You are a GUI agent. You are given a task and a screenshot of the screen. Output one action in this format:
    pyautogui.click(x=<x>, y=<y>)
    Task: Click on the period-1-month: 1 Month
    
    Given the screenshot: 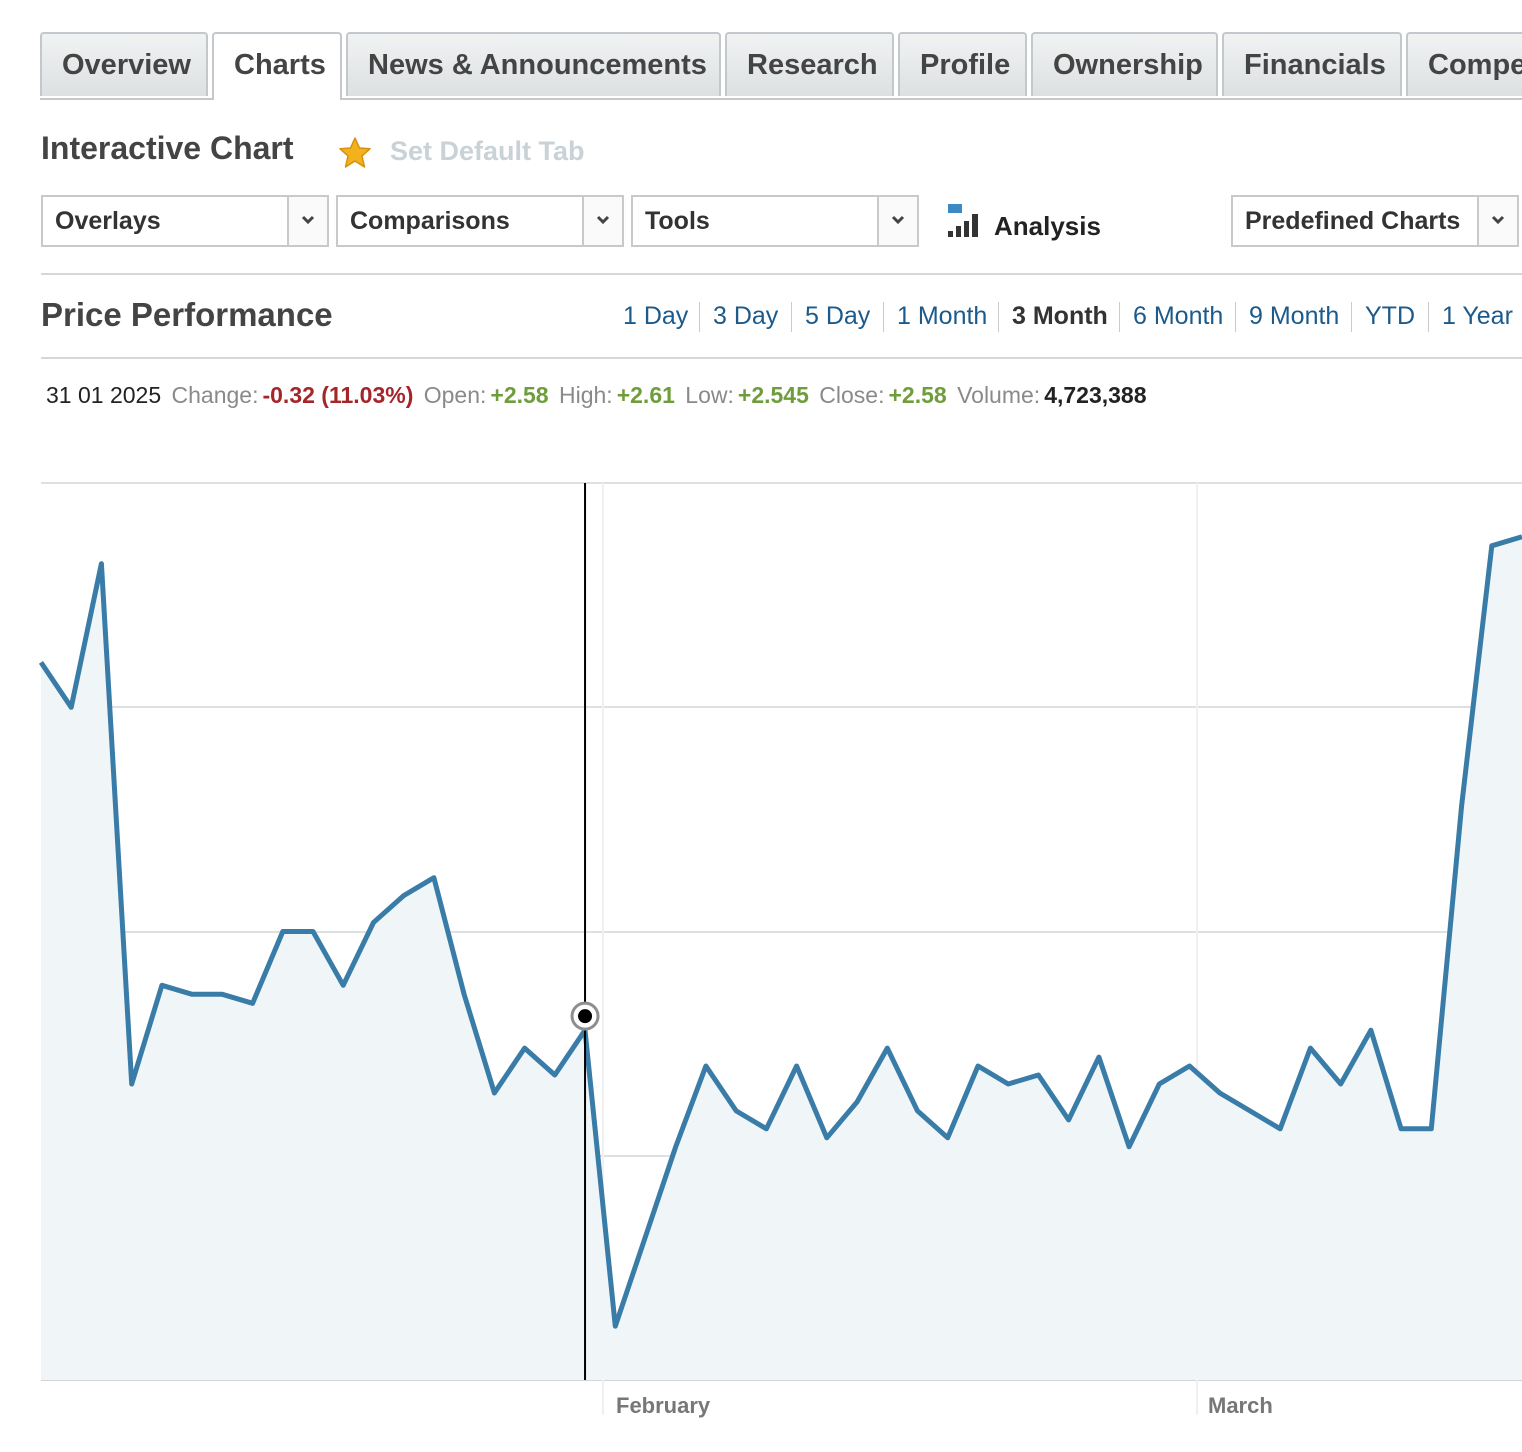 What is the action you would take?
    pyautogui.click(x=942, y=316)
    